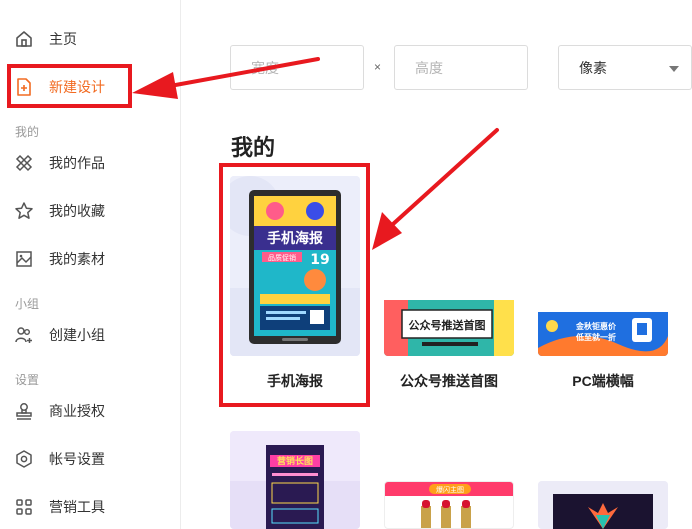 This screenshot has height=529, width=692. Describe the element at coordinates (449, 266) in the screenshot. I see `template-thumbnail: 公众号推送首图` at that location.